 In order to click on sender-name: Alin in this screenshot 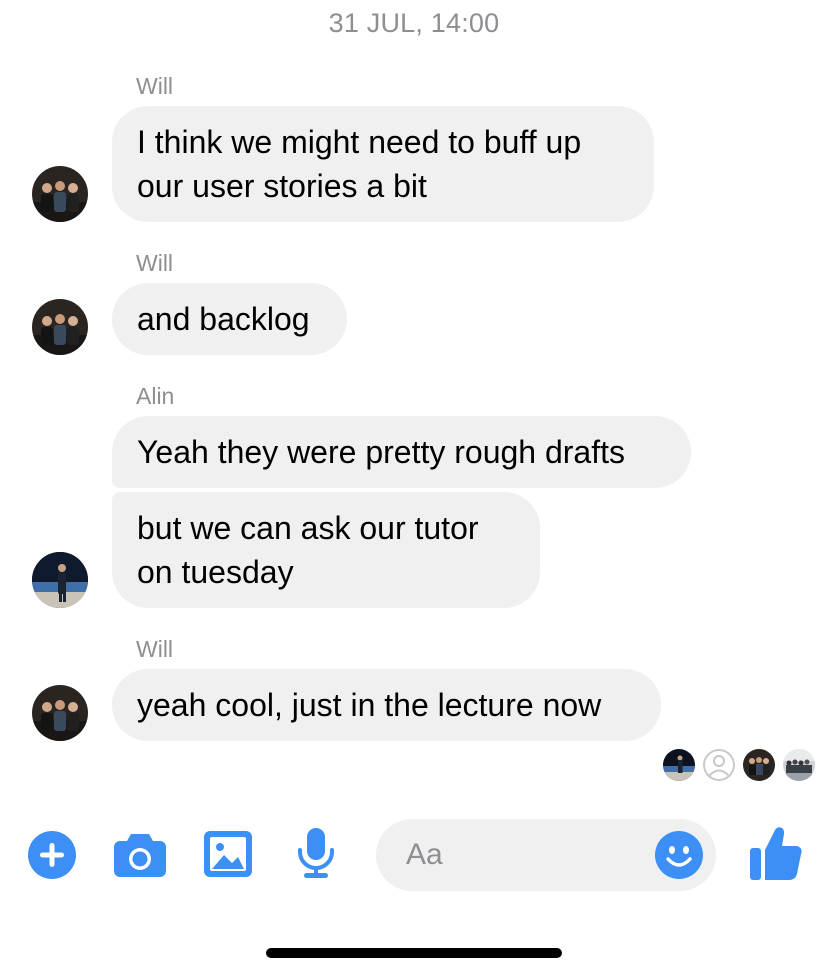, I will do `click(155, 396)`.